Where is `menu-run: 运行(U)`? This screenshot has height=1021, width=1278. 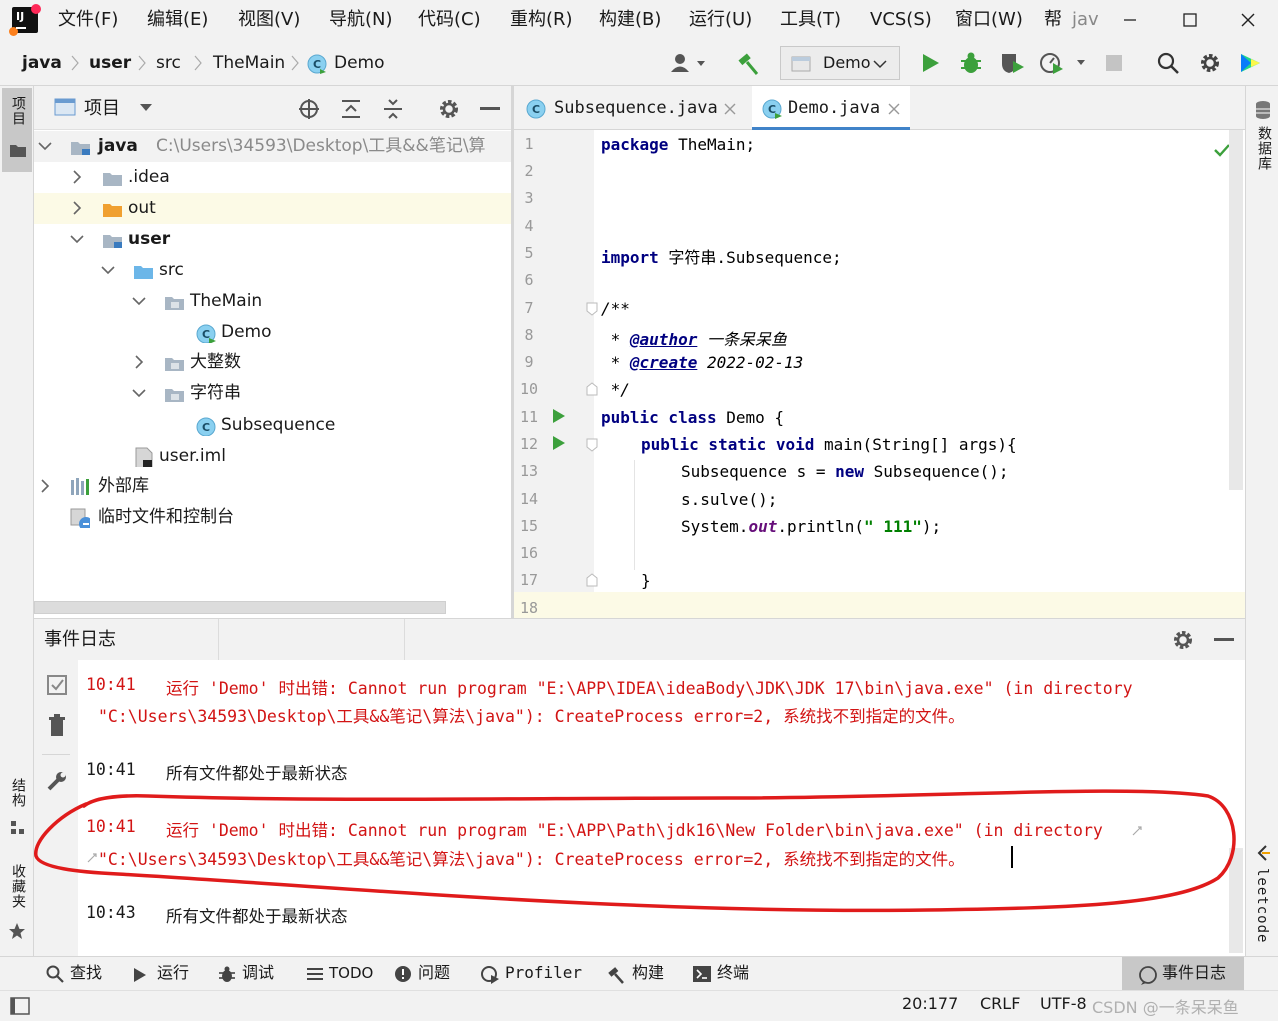
menu-run: 运行(U) is located at coordinates (720, 20).